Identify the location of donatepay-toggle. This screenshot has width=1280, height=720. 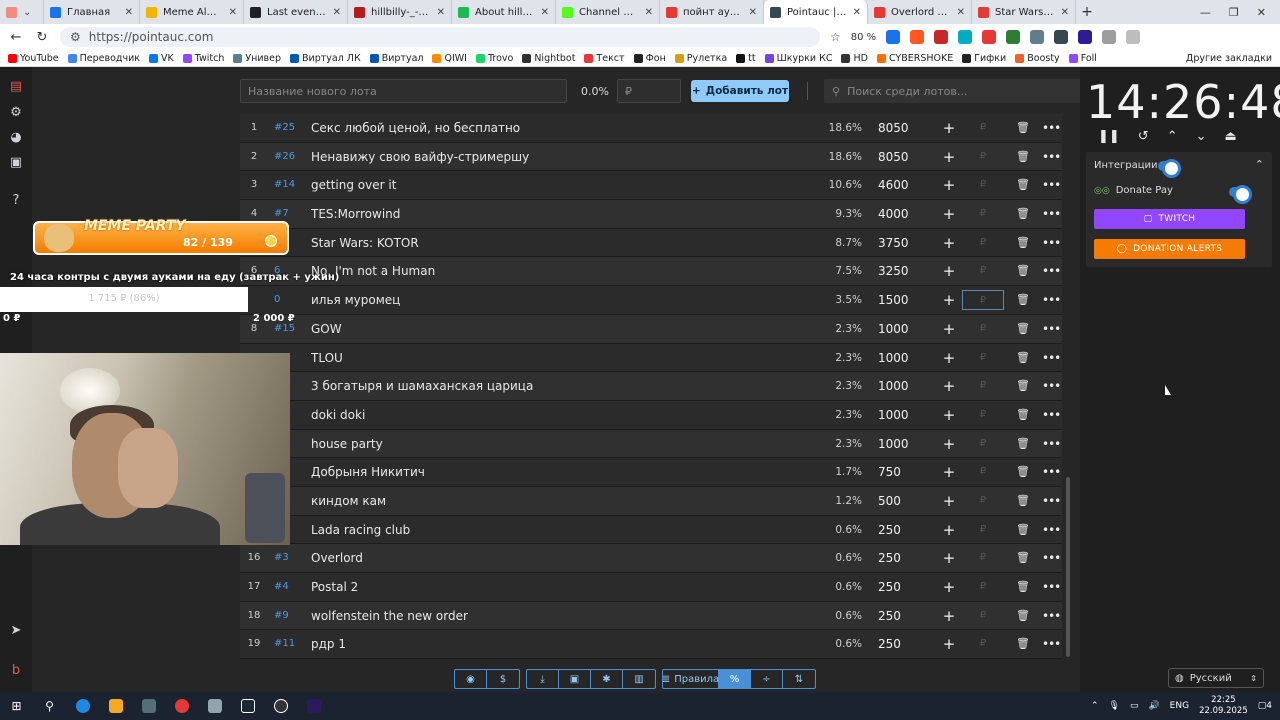
(1240, 194).